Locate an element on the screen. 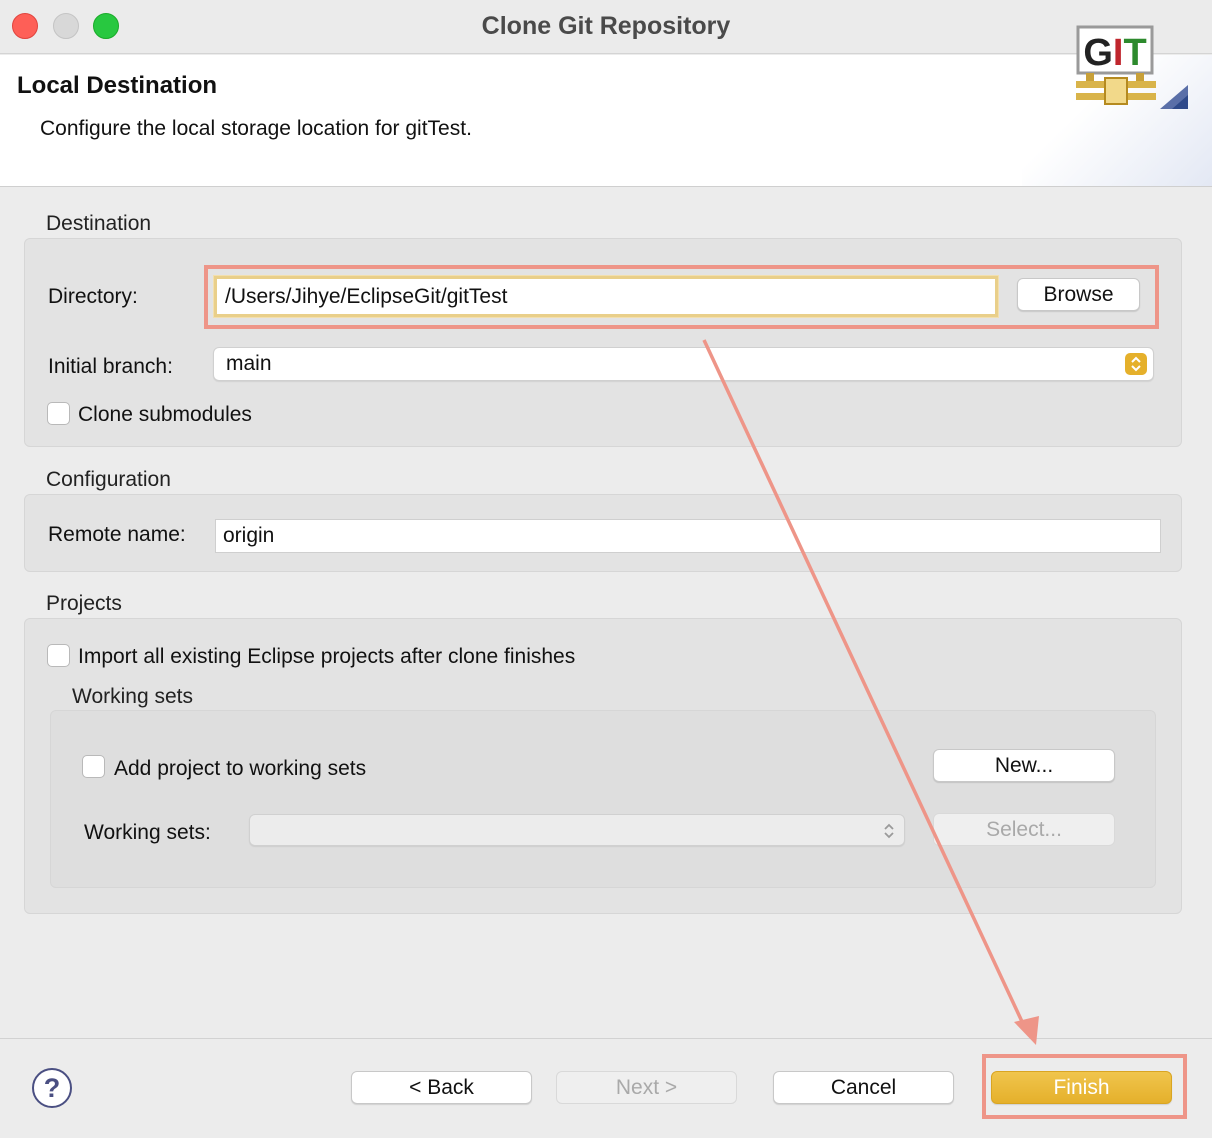 The width and height of the screenshot is (1212, 1138). projects-group-label: Projects is located at coordinates (84, 603).